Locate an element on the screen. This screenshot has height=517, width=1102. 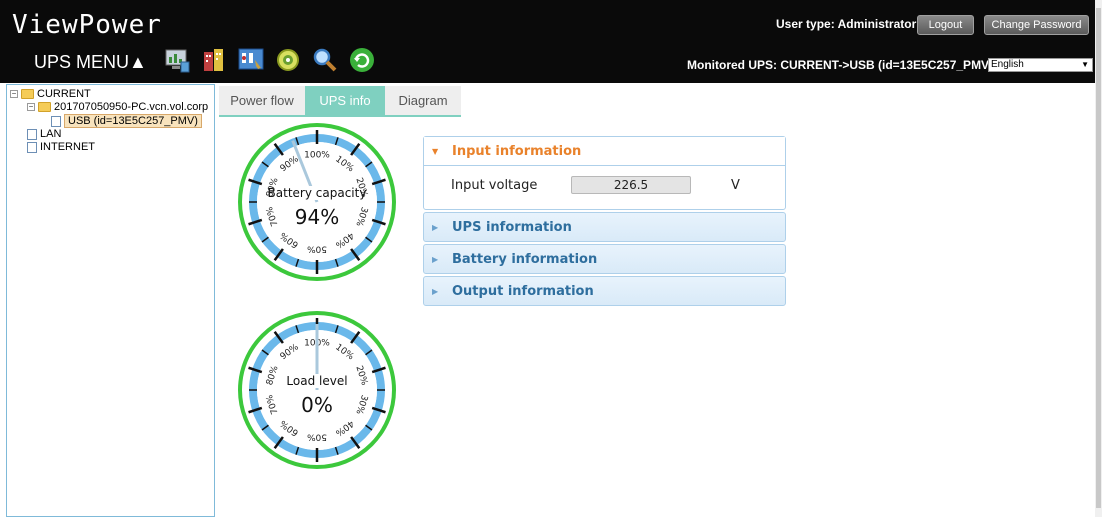
tree-node-lan: LAN is located at coordinates (44, 134).